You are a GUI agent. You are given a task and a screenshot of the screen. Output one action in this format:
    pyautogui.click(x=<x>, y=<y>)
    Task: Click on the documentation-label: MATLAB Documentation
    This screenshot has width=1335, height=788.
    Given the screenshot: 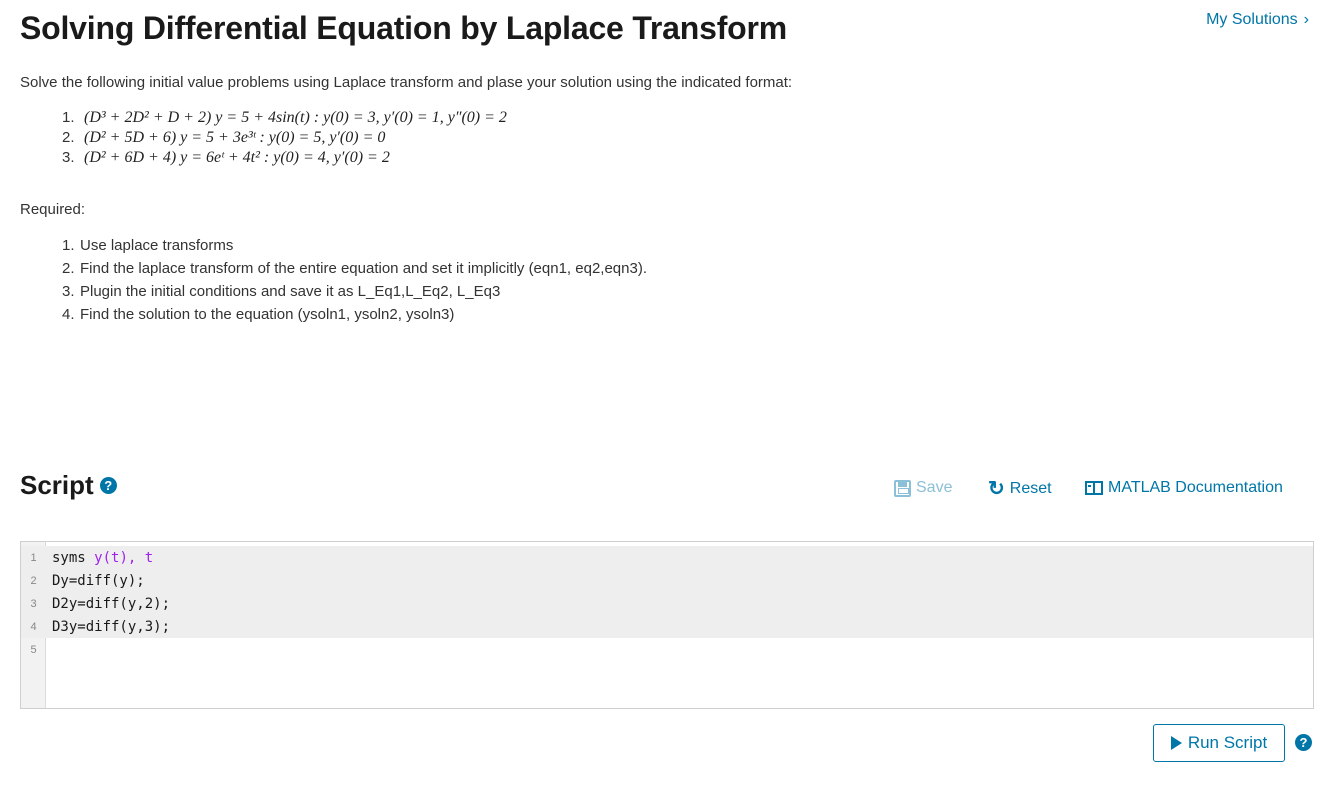 What is the action you would take?
    pyautogui.click(x=1195, y=487)
    